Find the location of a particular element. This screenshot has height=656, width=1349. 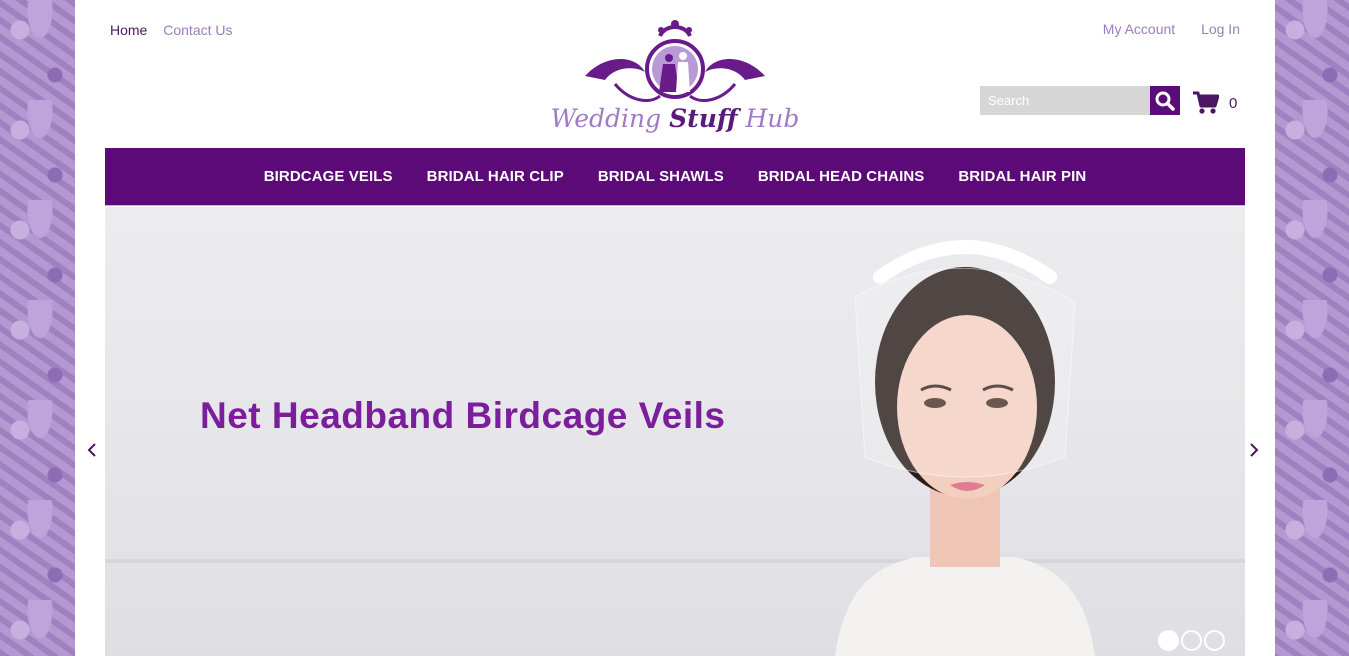

logo-text: Wedding Stuff Hub is located at coordinates (675, 118).